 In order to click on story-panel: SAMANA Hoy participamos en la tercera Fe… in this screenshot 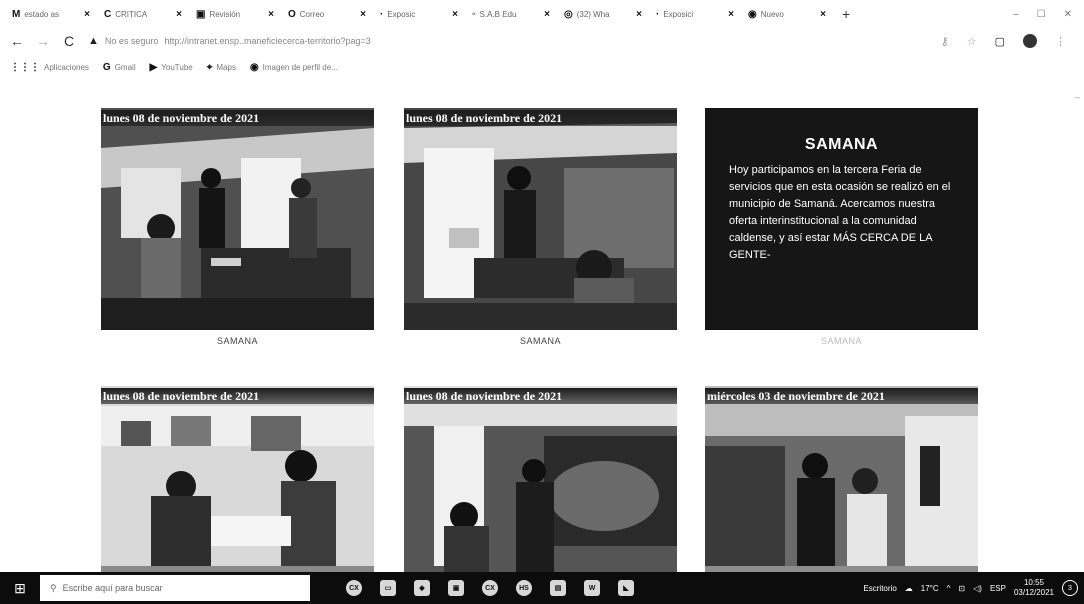, I will do `click(841, 219)`.